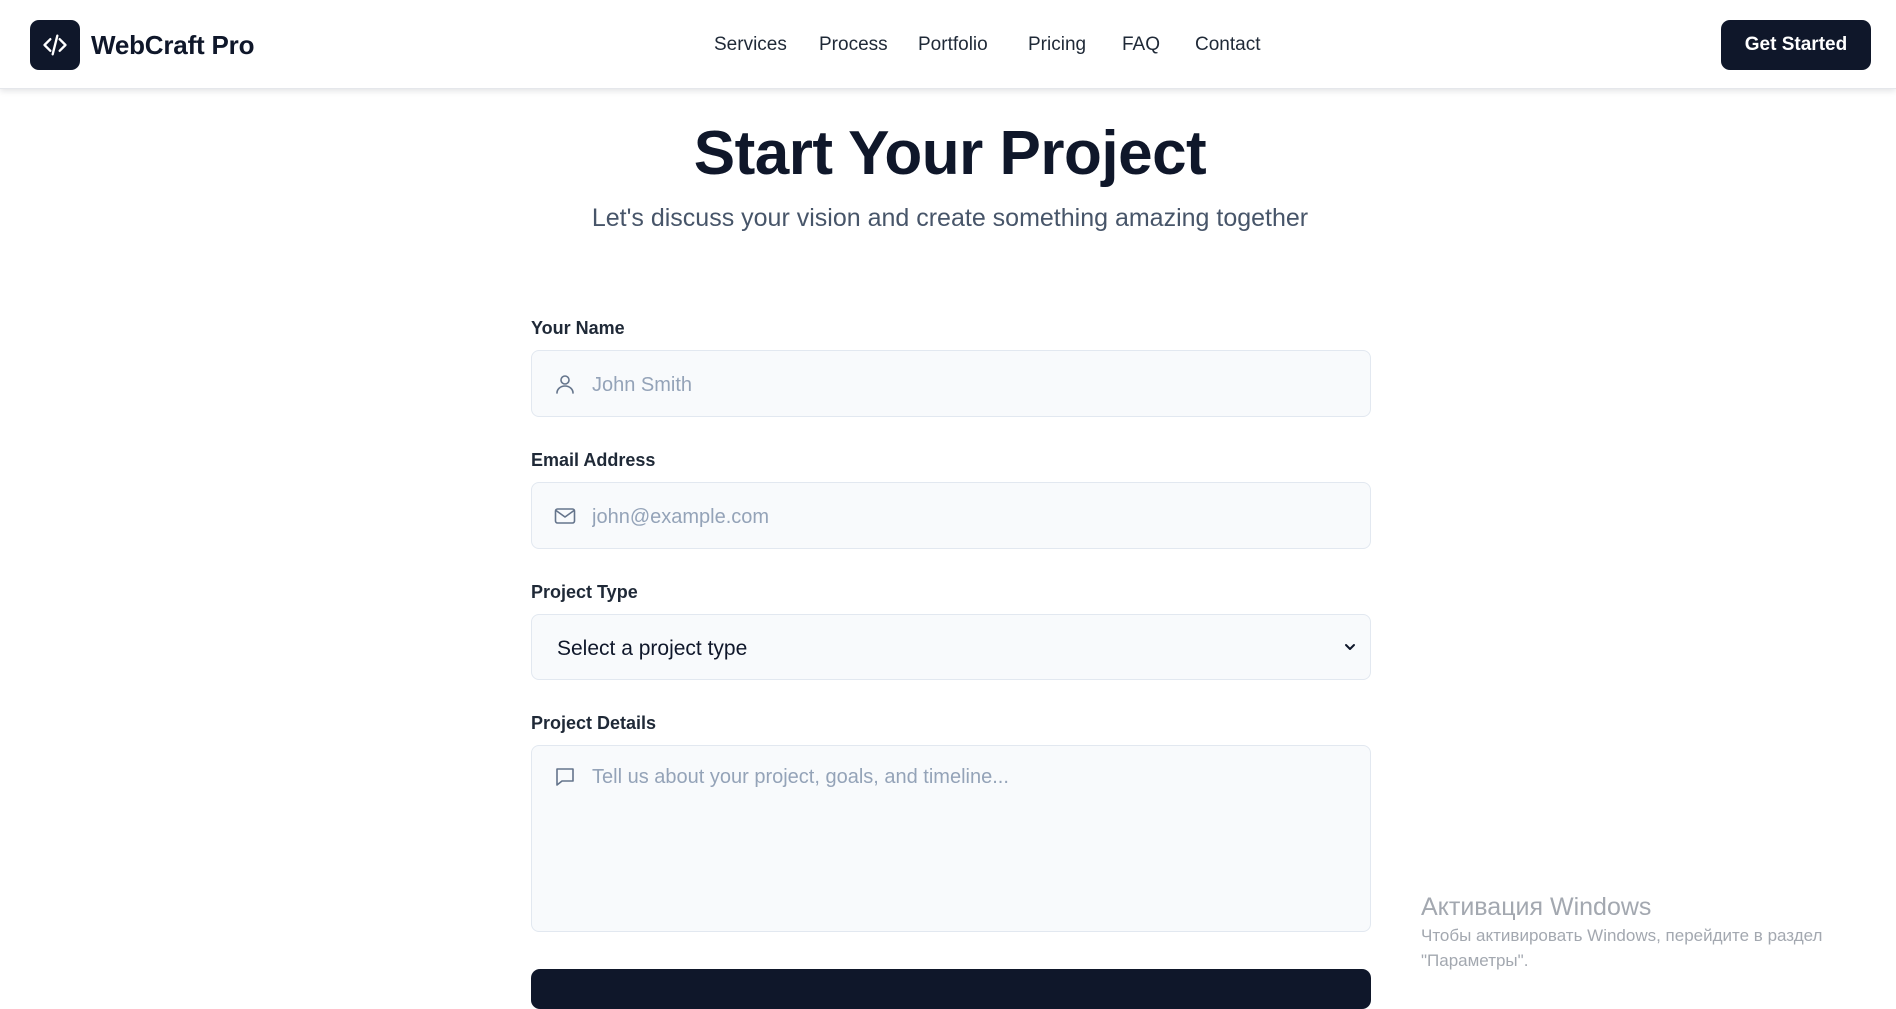 Image resolution: width=1896 pixels, height=1009 pixels. I want to click on brand-name: WebCraft Pro, so click(173, 44).